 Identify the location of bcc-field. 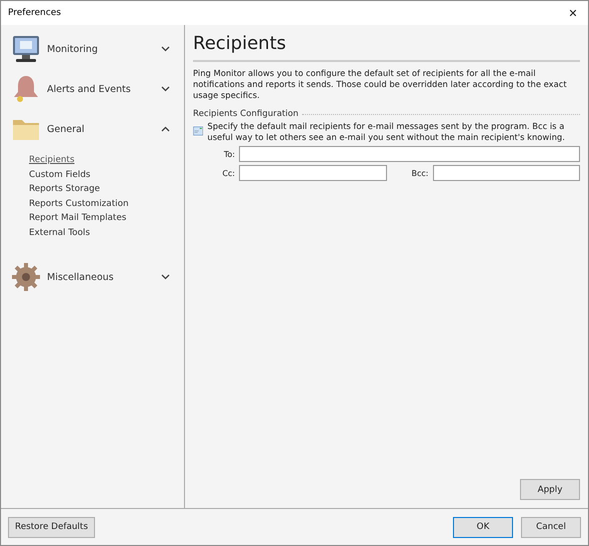
(506, 173).